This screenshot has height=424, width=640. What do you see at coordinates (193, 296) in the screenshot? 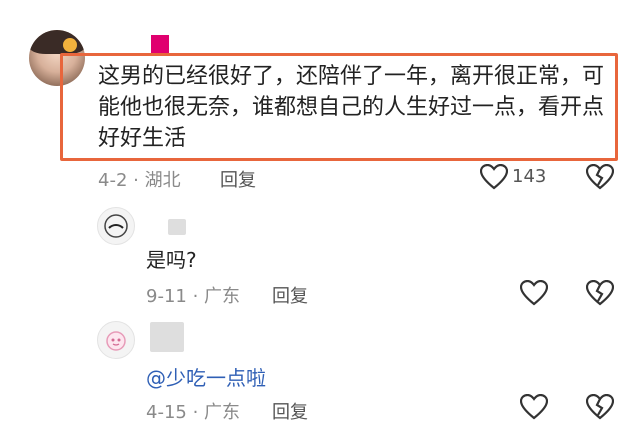
I see `reply-meta: 9-11 · 广东` at bounding box center [193, 296].